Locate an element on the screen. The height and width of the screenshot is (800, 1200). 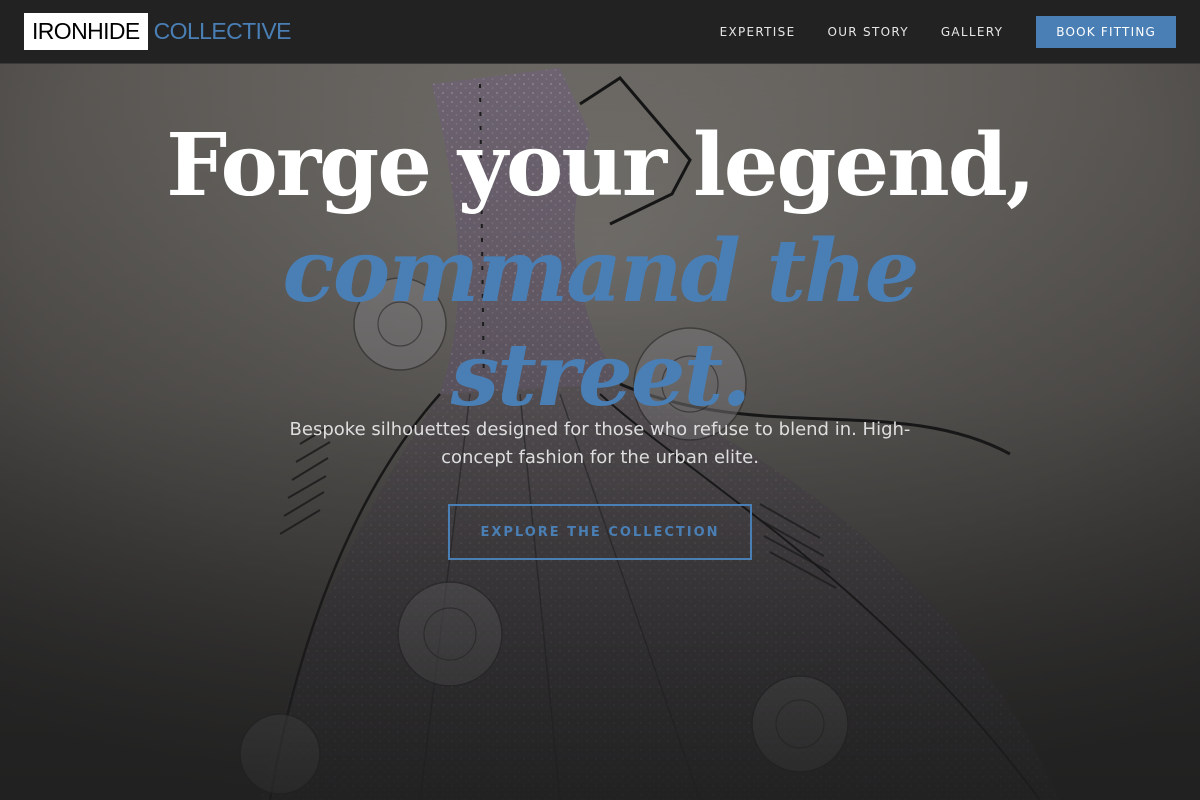
explore-collection-button: EXPLORE THE COLLECTION is located at coordinates (600, 532).